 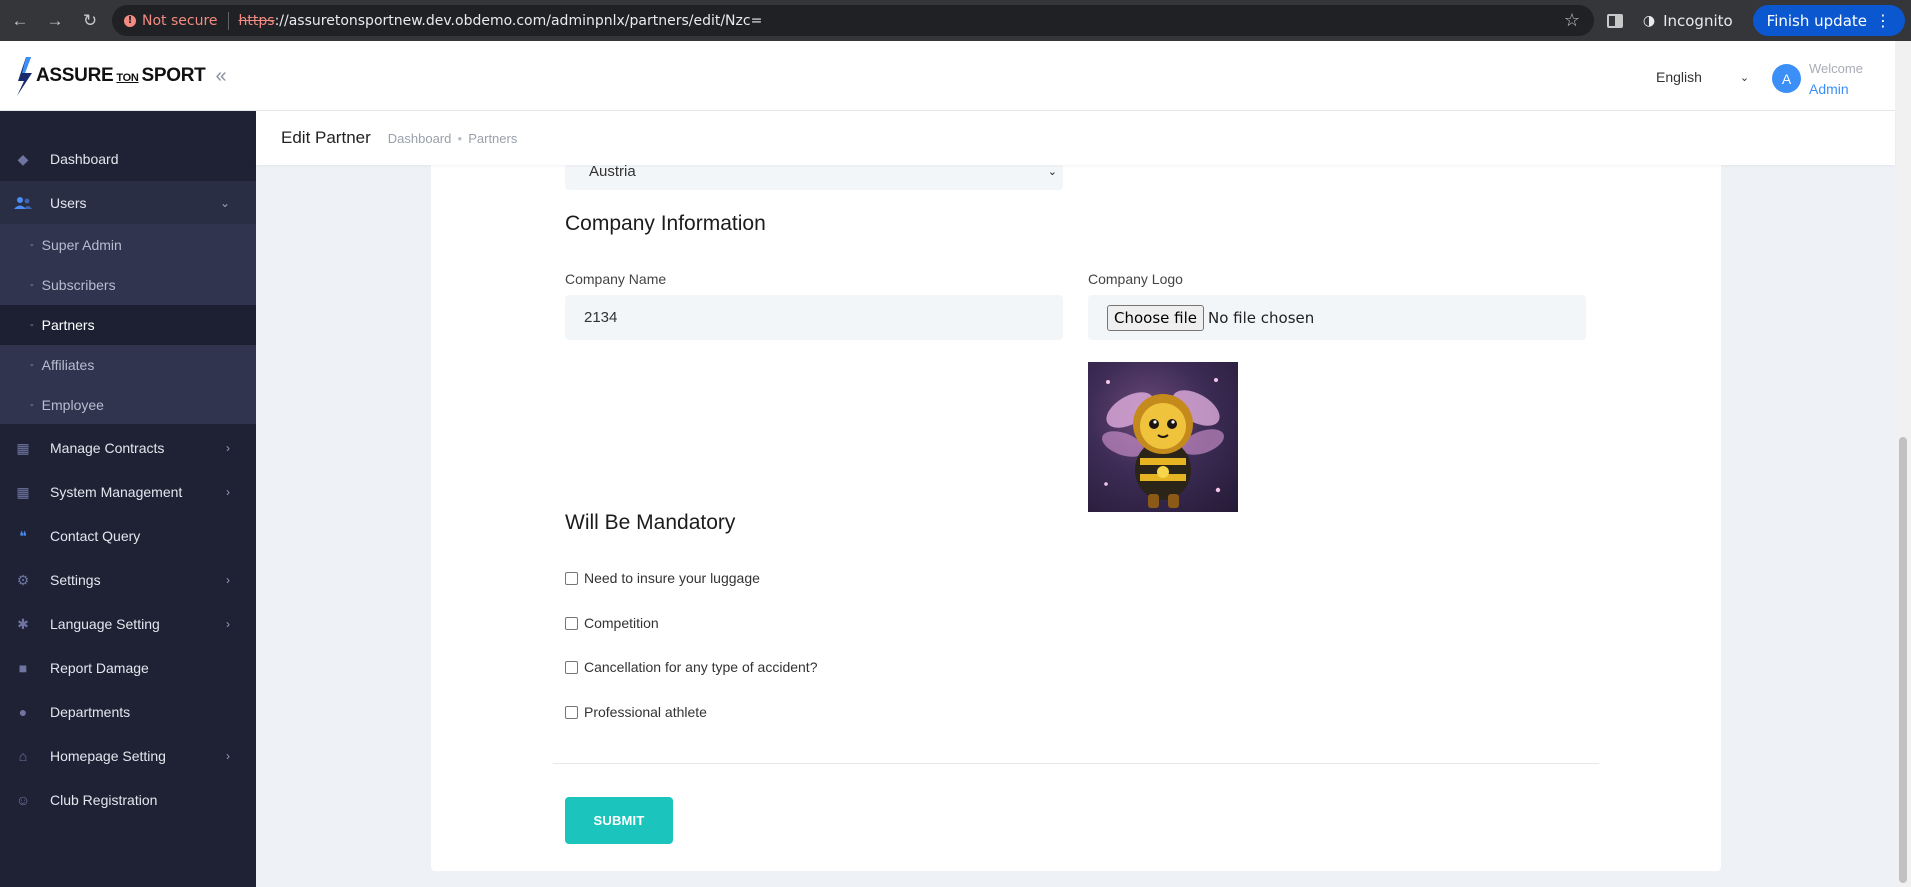 I want to click on sidebar-item-report-damage: ■ Report Damage, so click(x=128, y=668).